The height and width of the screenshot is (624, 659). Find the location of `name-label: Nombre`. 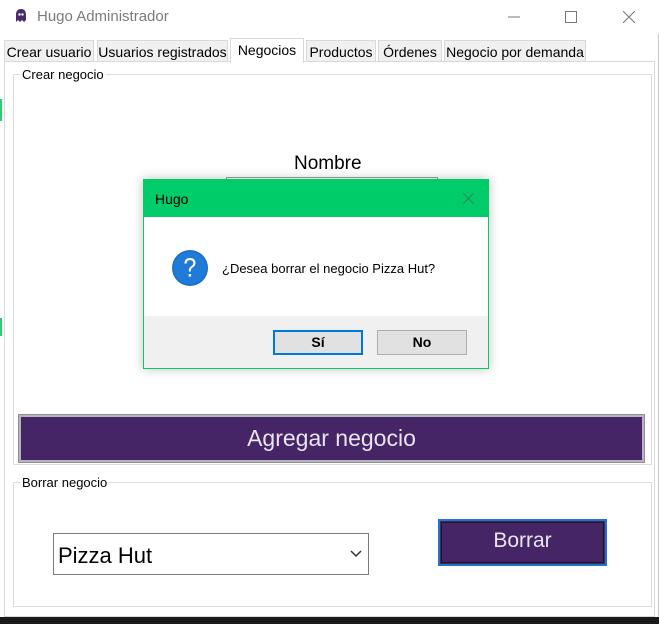

name-label: Nombre is located at coordinates (328, 163).